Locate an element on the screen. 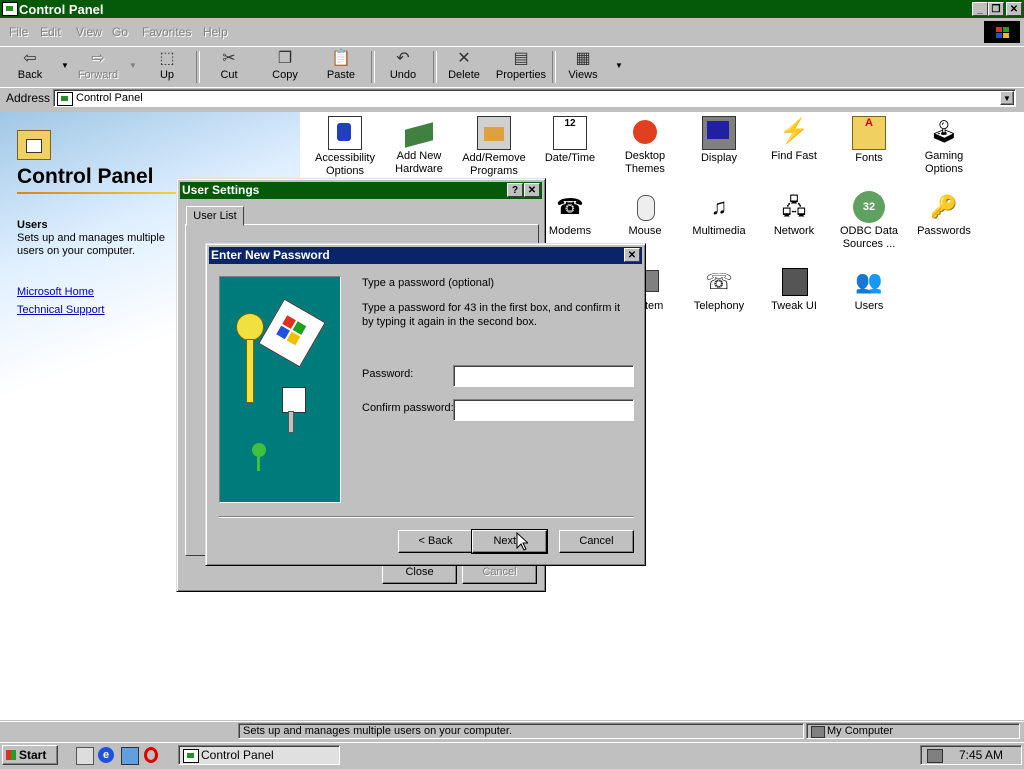  window-title-bar: Control Panel _ ❐ ✕ is located at coordinates (512, 9).